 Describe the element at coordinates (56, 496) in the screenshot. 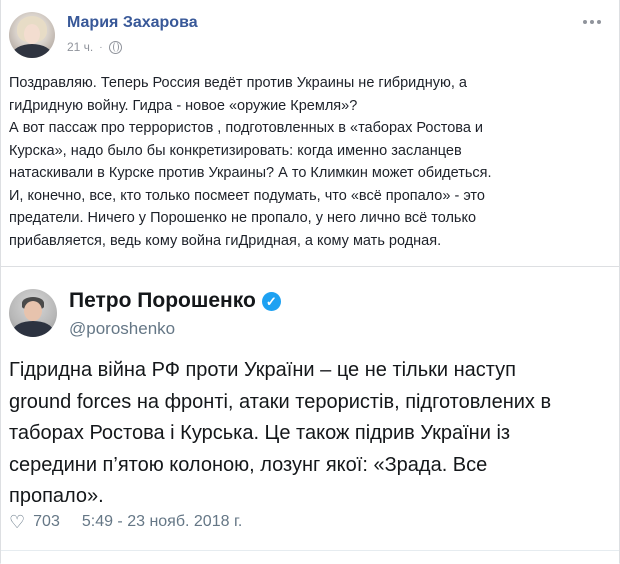

I see `tweet-text-line: пропало».` at that location.